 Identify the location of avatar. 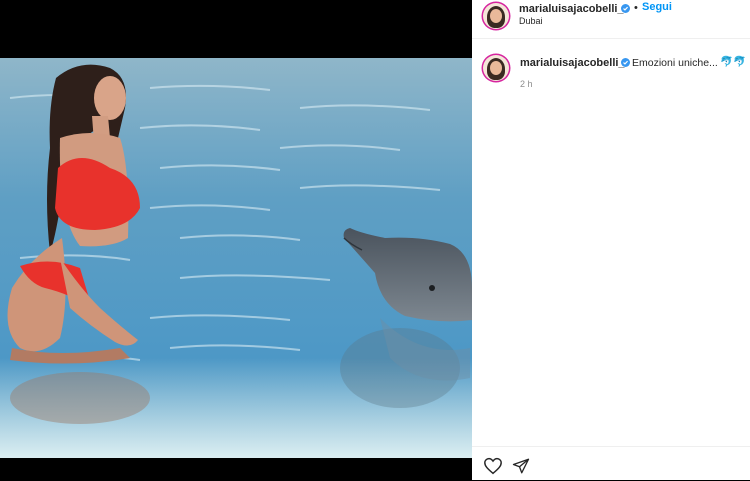
(496, 16).